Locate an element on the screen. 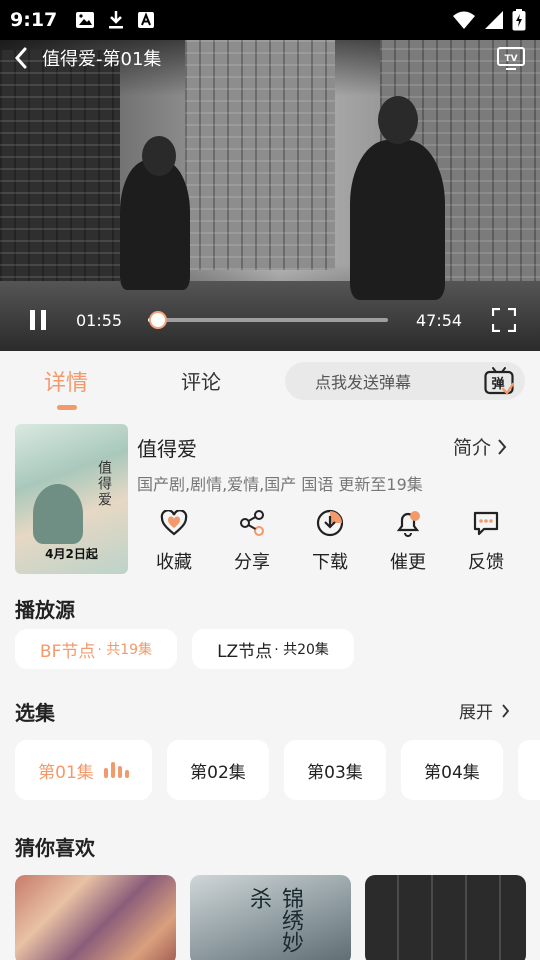 This screenshot has width=540, height=960. favorite-button: 收藏 is located at coordinates (174, 541).